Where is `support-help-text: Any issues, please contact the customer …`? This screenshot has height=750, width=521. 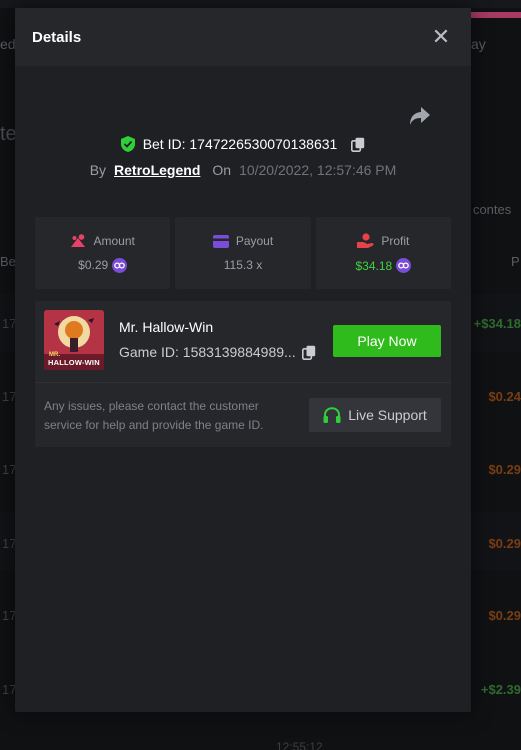
support-help-text: Any issues, please contact the customer … is located at coordinates (154, 415).